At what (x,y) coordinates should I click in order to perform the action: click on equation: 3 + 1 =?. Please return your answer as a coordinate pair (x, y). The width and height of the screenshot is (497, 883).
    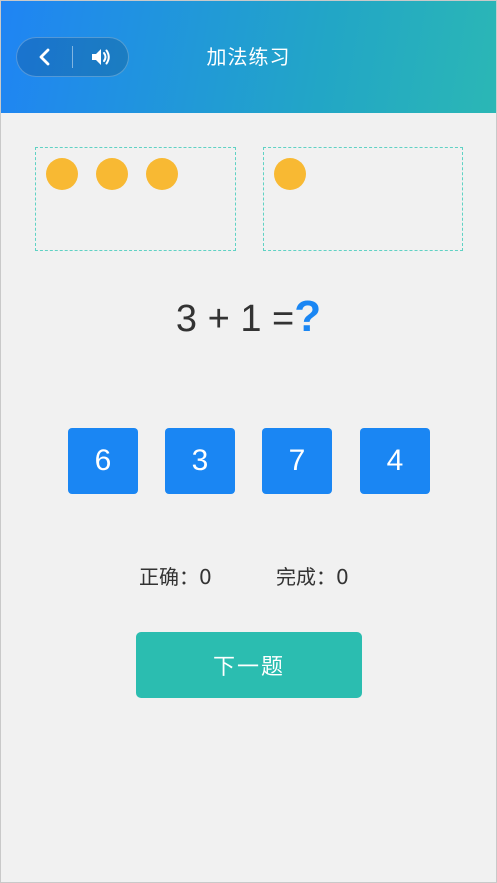
    Looking at the image, I should click on (248, 318).